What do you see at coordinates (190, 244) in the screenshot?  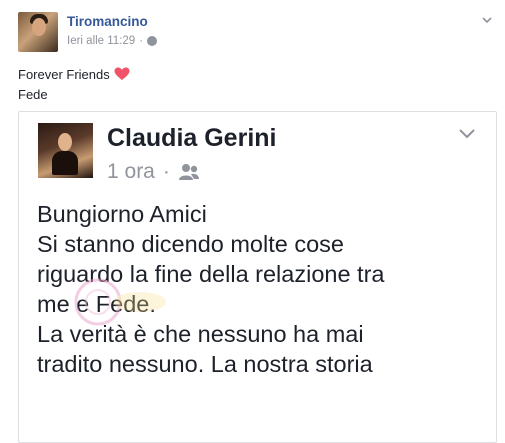 I see `shared-text-line: Si stanno dicendo molte cose` at bounding box center [190, 244].